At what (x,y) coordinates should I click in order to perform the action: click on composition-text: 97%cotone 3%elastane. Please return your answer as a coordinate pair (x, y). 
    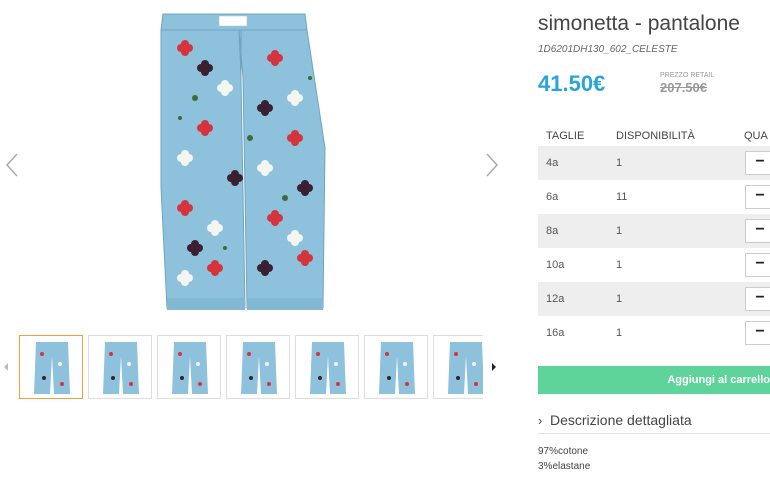
    Looking at the image, I should click on (564, 459).